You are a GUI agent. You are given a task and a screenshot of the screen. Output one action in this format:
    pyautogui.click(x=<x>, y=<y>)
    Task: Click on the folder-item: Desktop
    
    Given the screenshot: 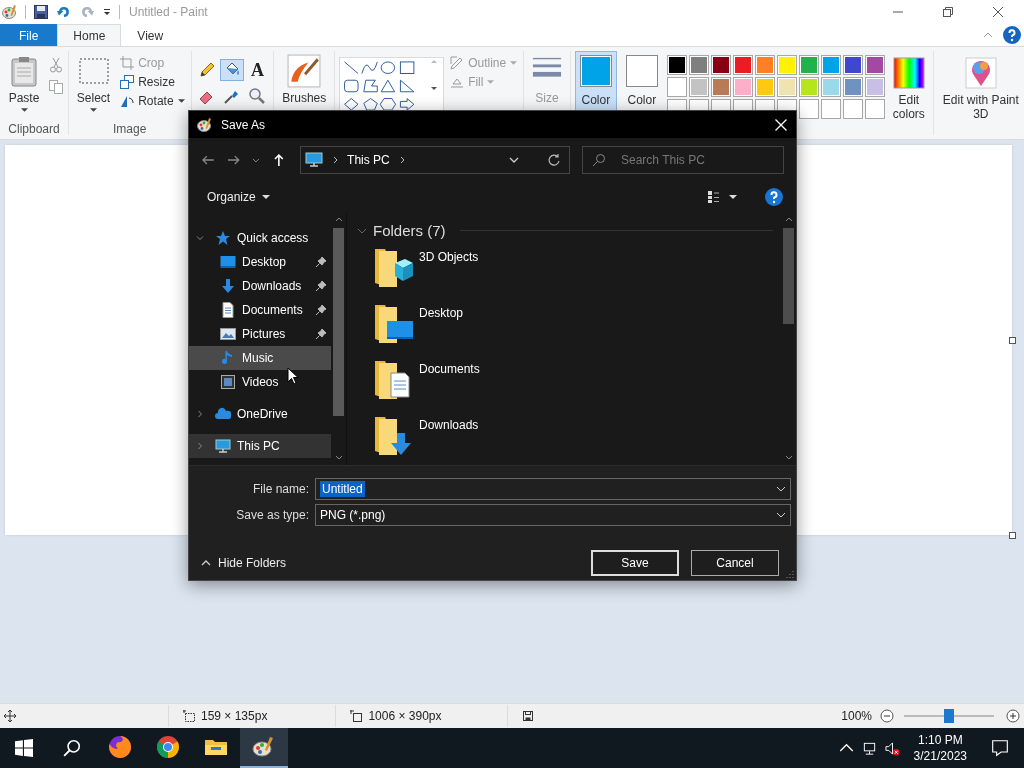 What is the action you would take?
    pyautogui.click(x=569, y=329)
    